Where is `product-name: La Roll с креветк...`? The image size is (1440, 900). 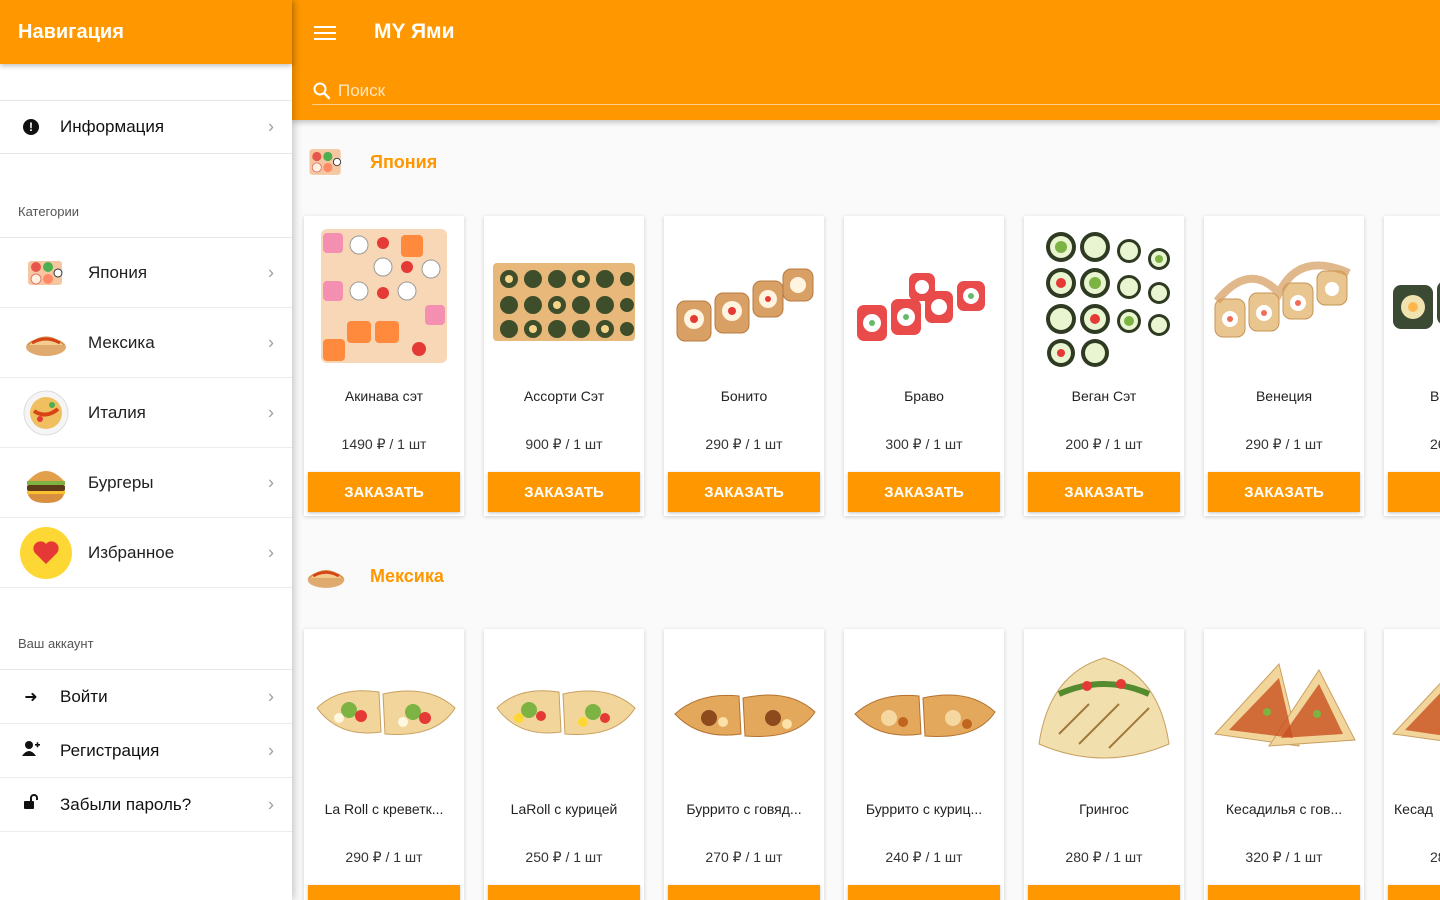
product-name: La Roll с креветк... is located at coordinates (384, 809).